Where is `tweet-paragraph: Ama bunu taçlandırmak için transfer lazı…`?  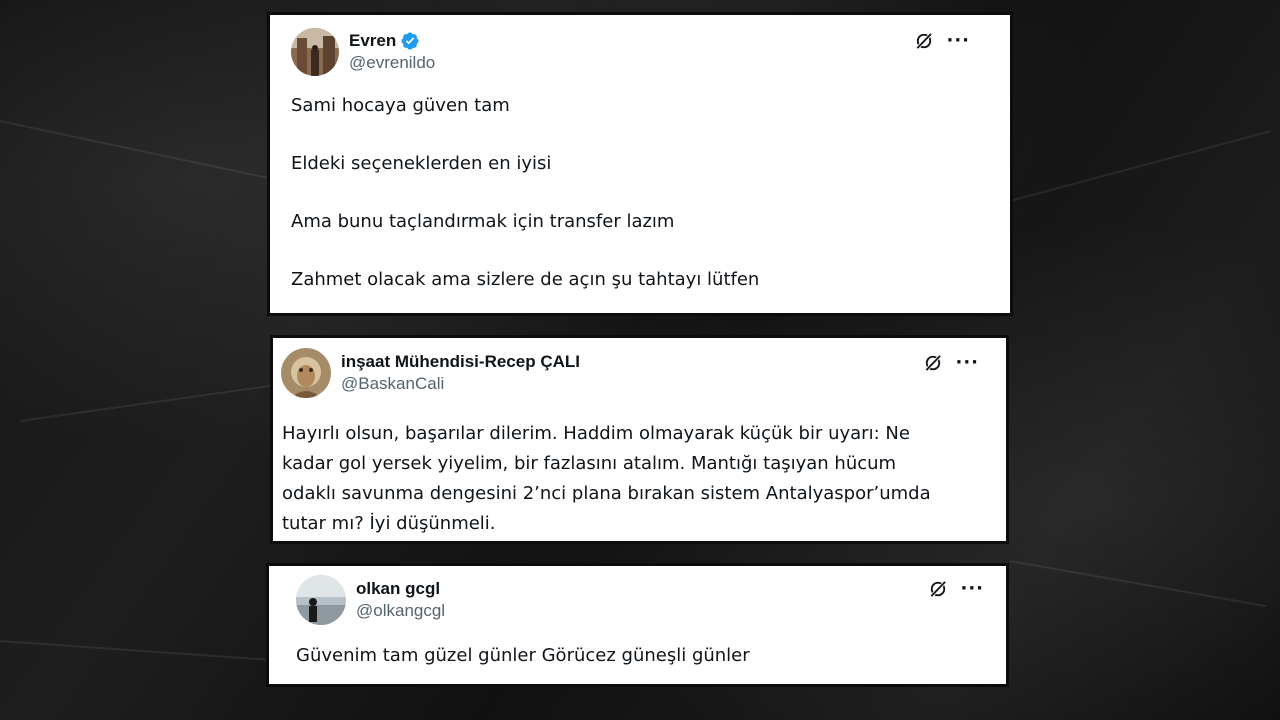 tweet-paragraph: Ama bunu taçlandırmak için transfer lazı… is located at coordinates (483, 221).